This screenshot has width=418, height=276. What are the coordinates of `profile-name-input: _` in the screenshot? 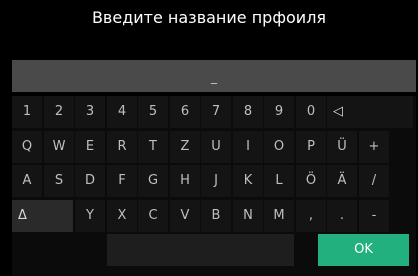 It's located at (214, 76).